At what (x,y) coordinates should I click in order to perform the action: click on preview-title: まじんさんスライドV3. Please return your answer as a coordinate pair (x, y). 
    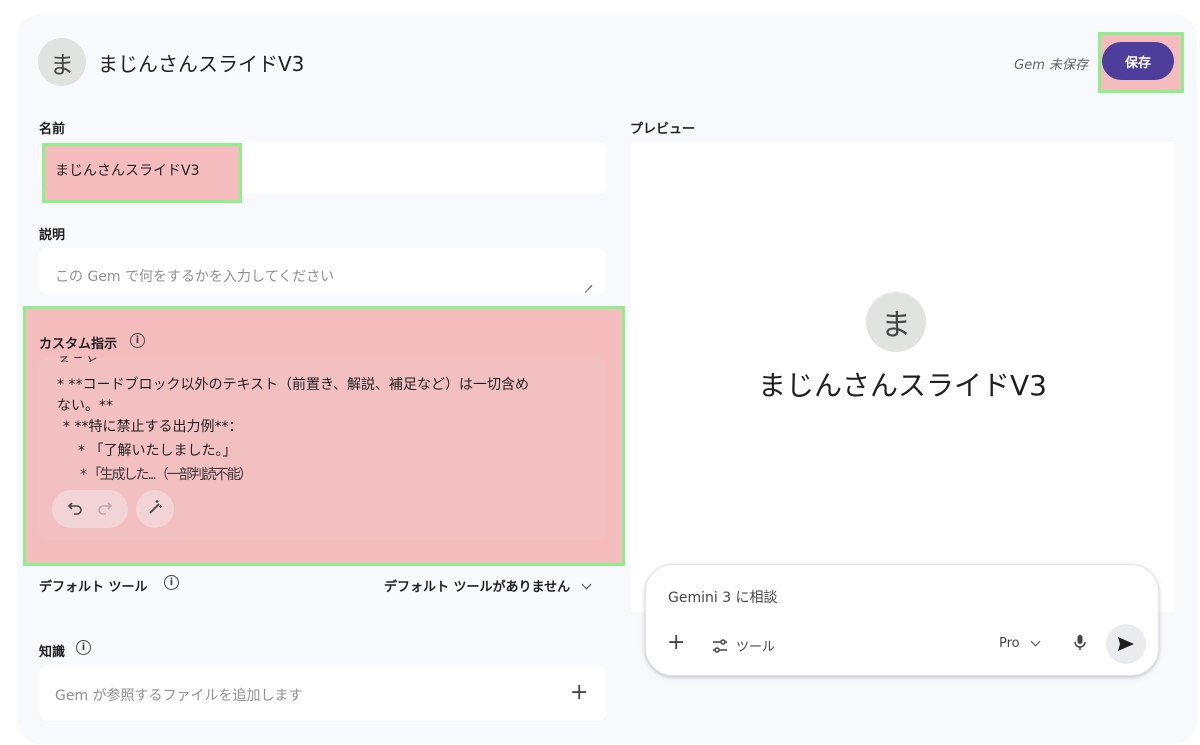
    Looking at the image, I should click on (902, 385).